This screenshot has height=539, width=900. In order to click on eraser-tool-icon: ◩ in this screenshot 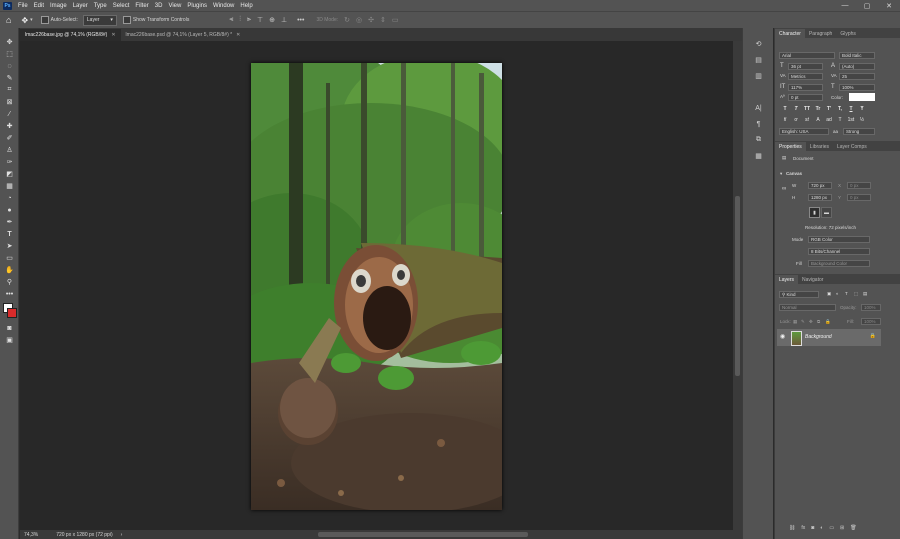, I will do `click(9, 174)`.